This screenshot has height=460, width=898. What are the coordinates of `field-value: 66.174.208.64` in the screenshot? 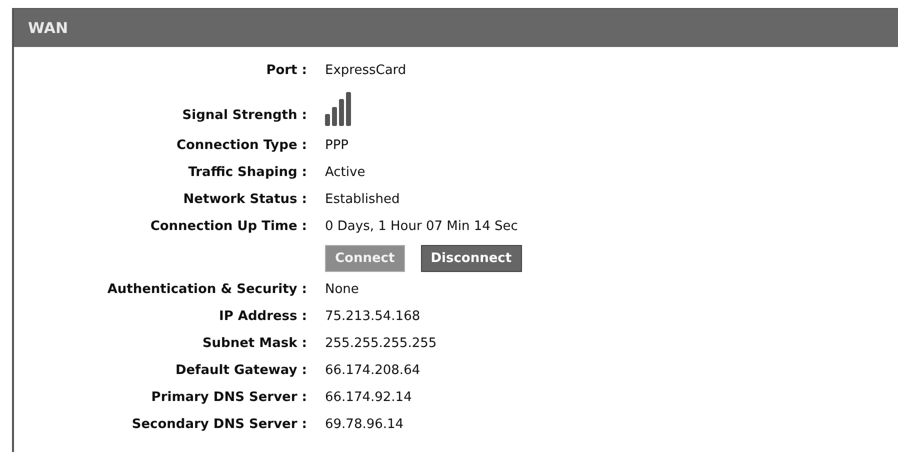 It's located at (373, 371).